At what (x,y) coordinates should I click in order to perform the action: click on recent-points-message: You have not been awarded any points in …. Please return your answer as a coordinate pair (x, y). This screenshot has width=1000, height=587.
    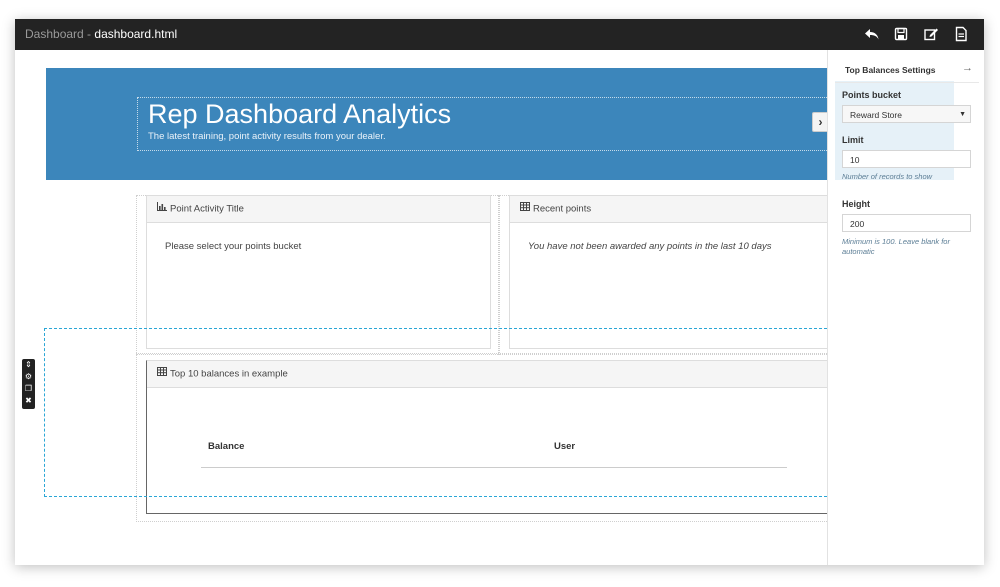
    Looking at the image, I should click on (650, 246).